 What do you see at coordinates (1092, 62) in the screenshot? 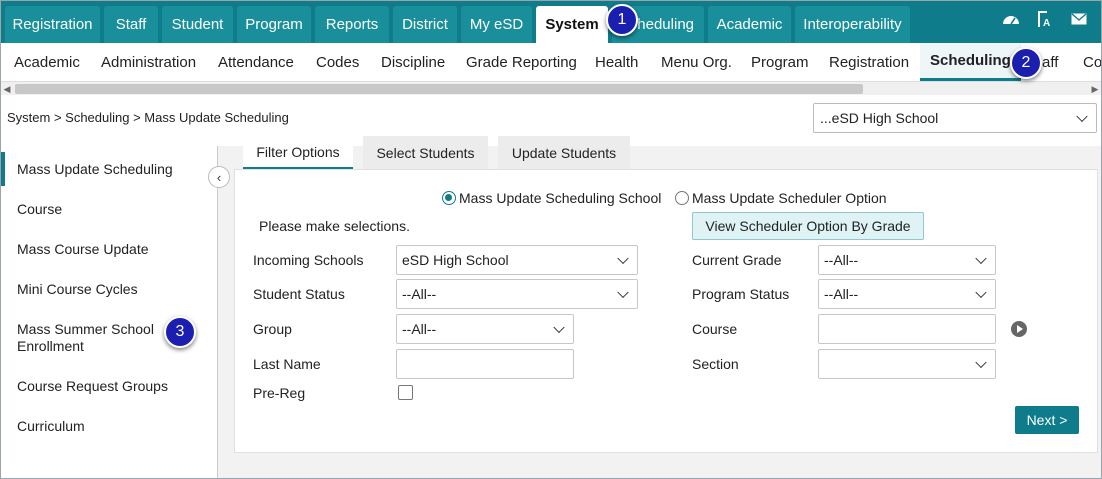
I see `sub-tab-codes-overflow: Co` at bounding box center [1092, 62].